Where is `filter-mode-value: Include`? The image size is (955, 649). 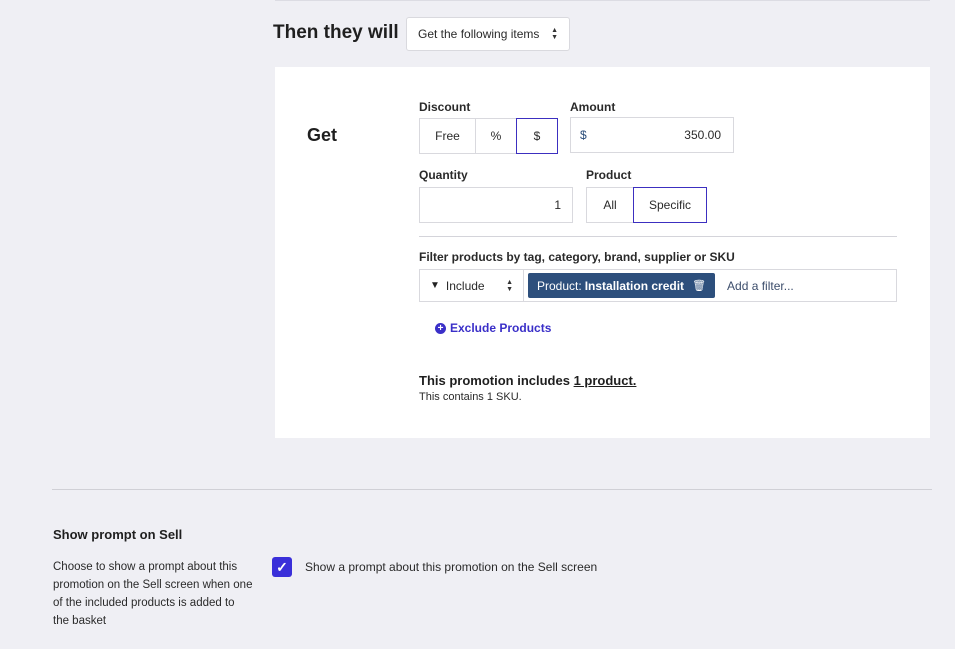 filter-mode-value: Include is located at coordinates (465, 285).